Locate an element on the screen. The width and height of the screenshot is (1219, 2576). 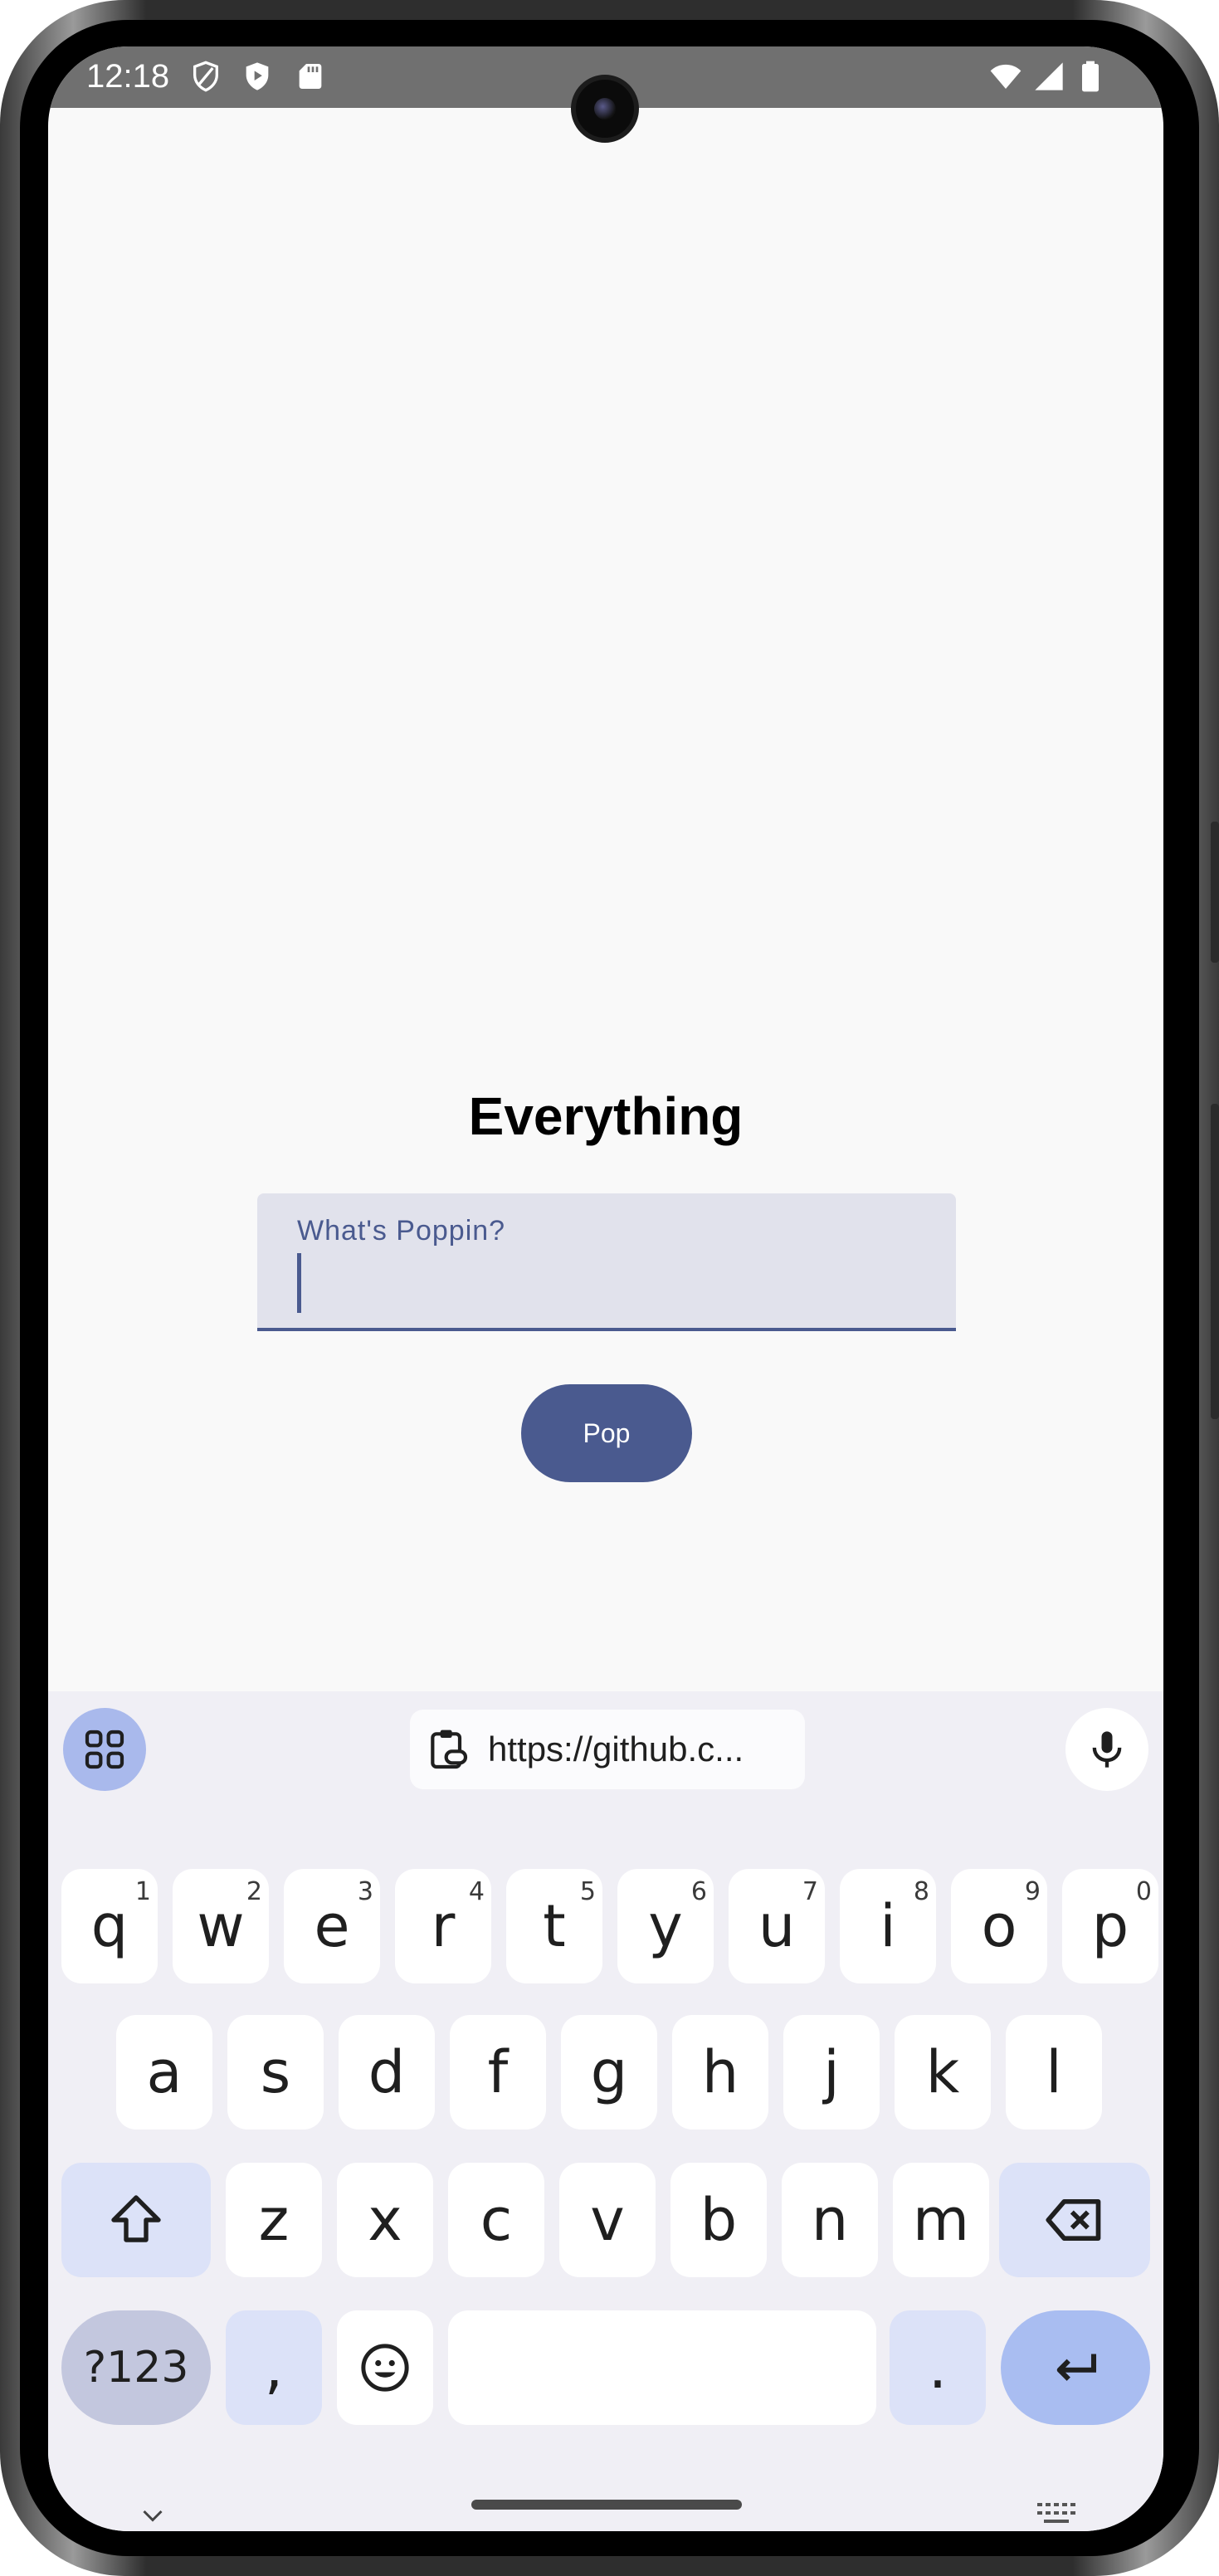
key-label: q is located at coordinates (110, 1926).